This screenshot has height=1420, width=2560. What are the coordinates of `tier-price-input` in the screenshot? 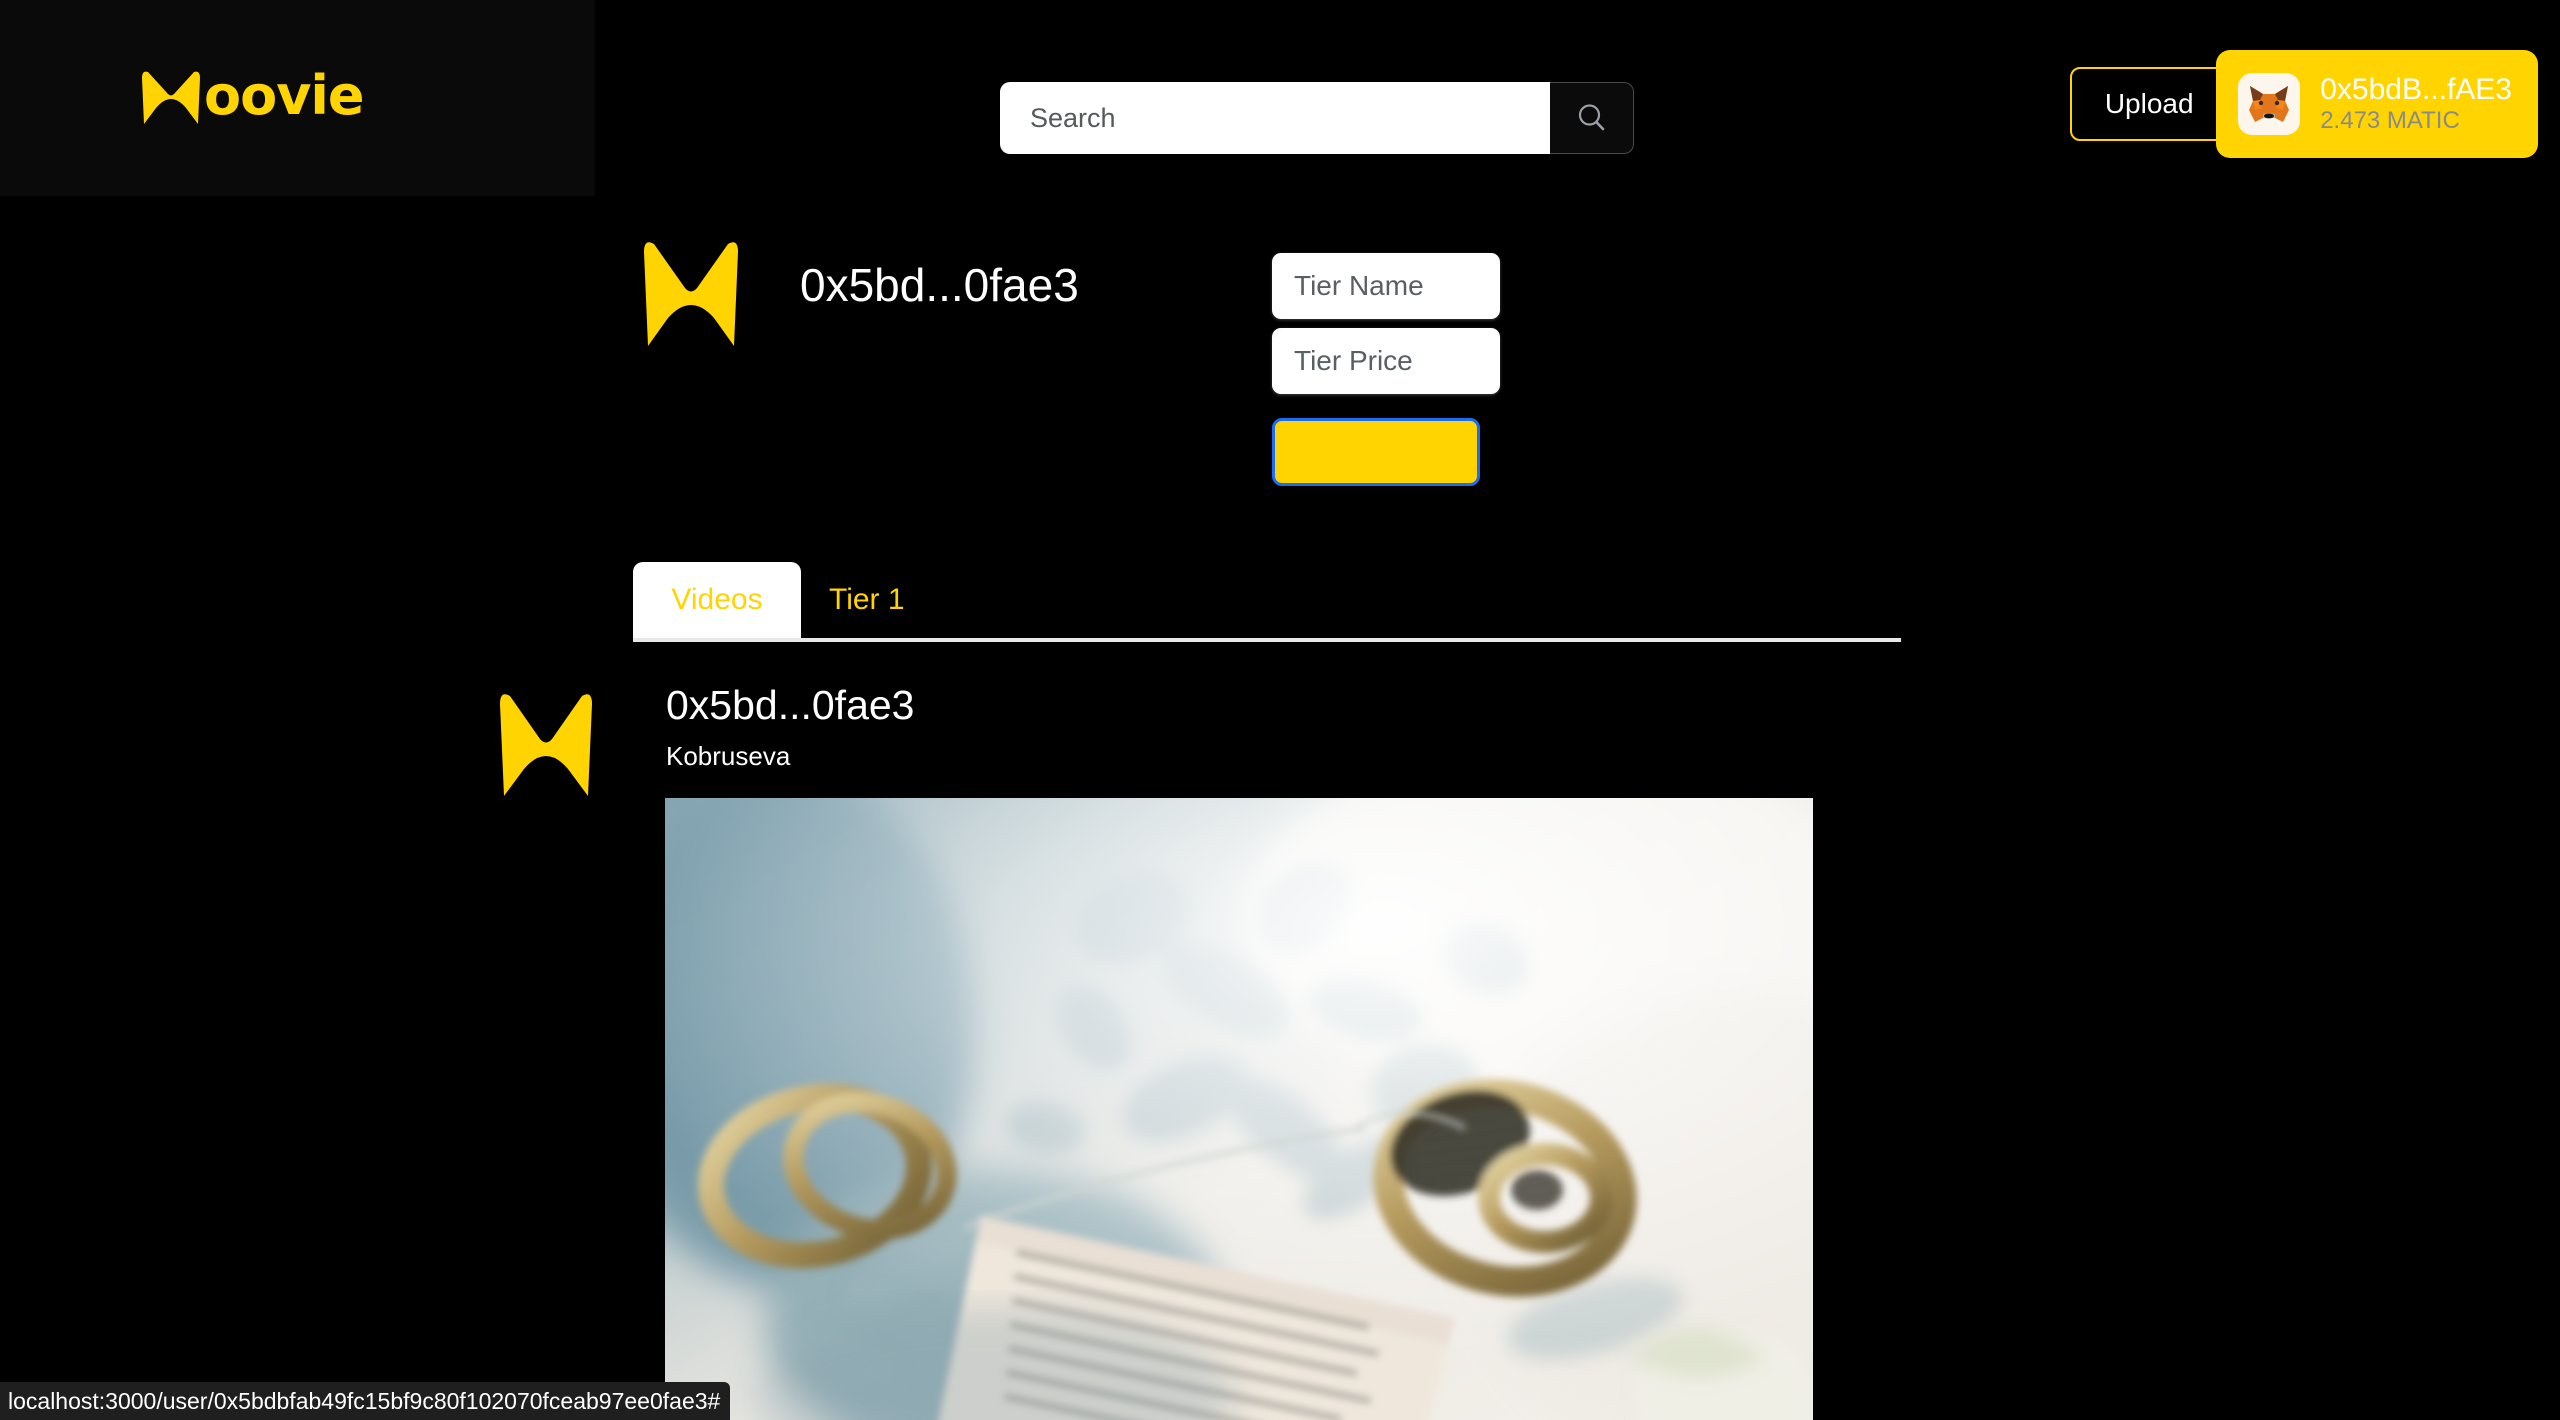 It's located at (1386, 361).